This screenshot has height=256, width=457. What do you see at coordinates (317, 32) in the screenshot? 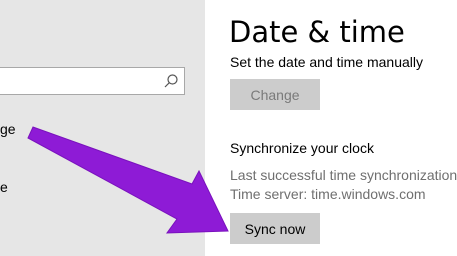
I see `page-title: Date & time` at bounding box center [317, 32].